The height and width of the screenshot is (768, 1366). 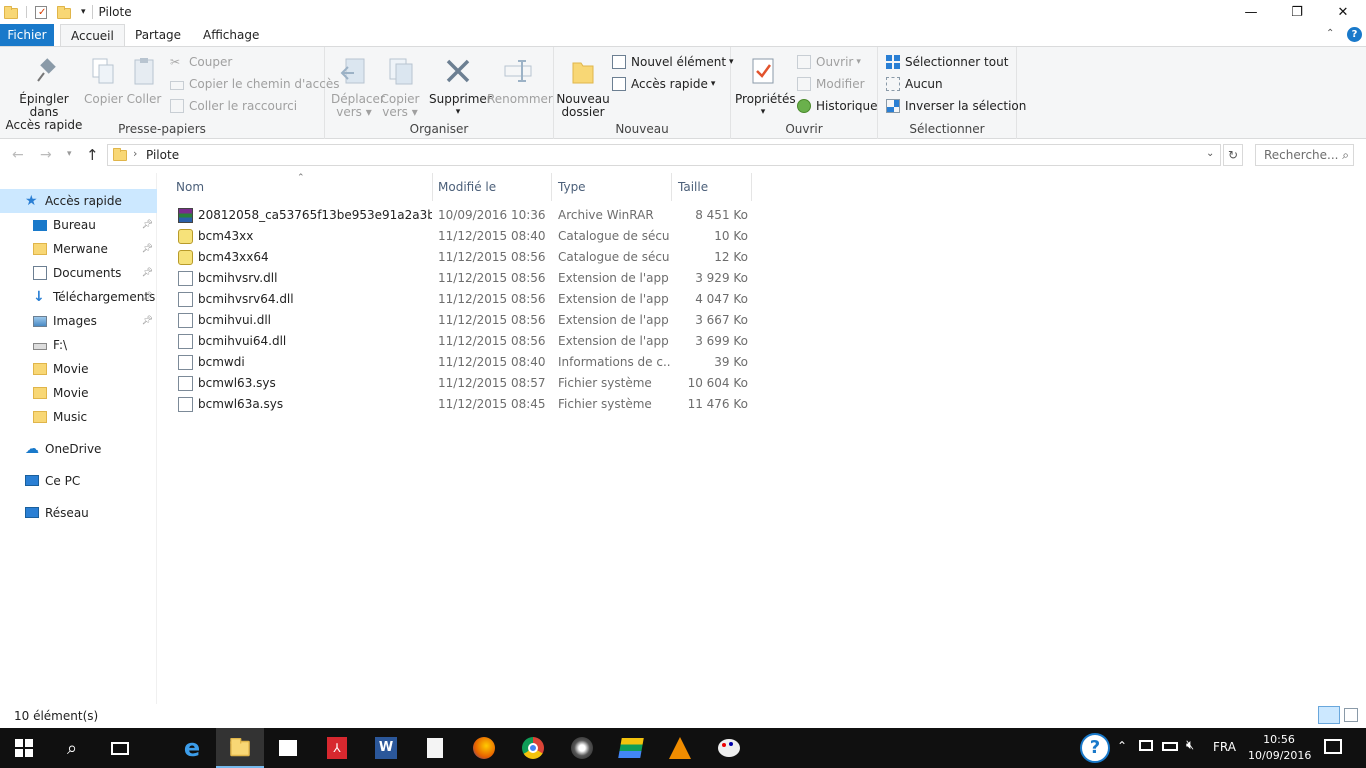 What do you see at coordinates (1333, 746) in the screenshot?
I see `action-center-icon` at bounding box center [1333, 746].